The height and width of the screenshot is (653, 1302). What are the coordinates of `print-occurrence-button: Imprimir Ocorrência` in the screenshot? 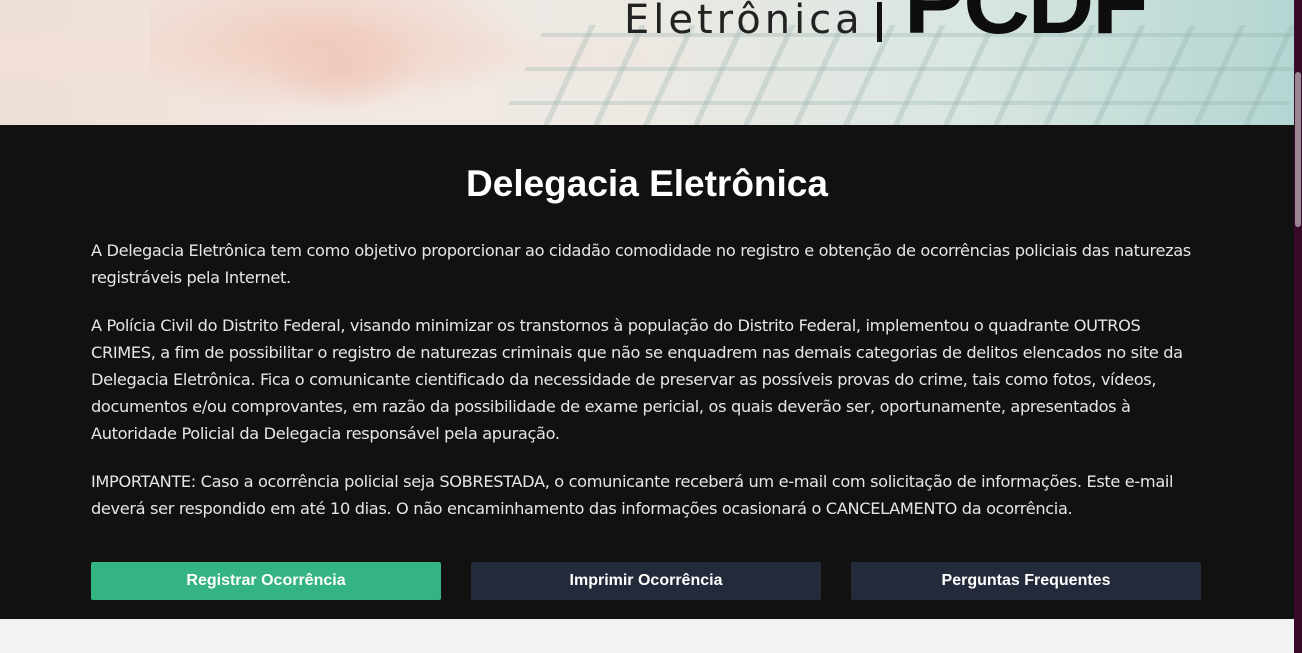 It's located at (646, 581).